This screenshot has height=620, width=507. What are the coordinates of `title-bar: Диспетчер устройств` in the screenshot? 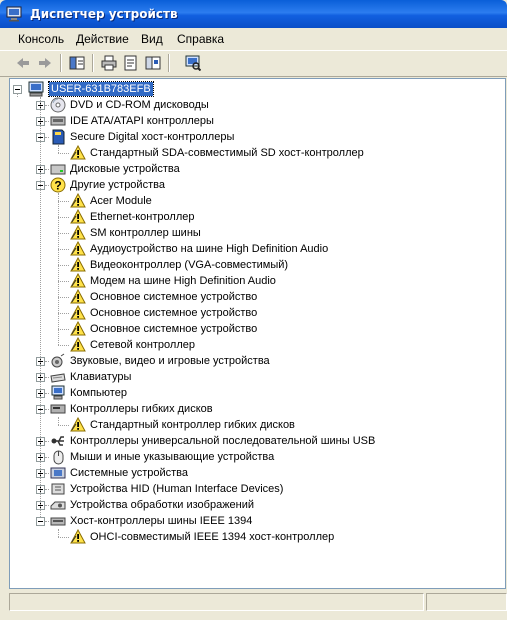 It's located at (253, 14).